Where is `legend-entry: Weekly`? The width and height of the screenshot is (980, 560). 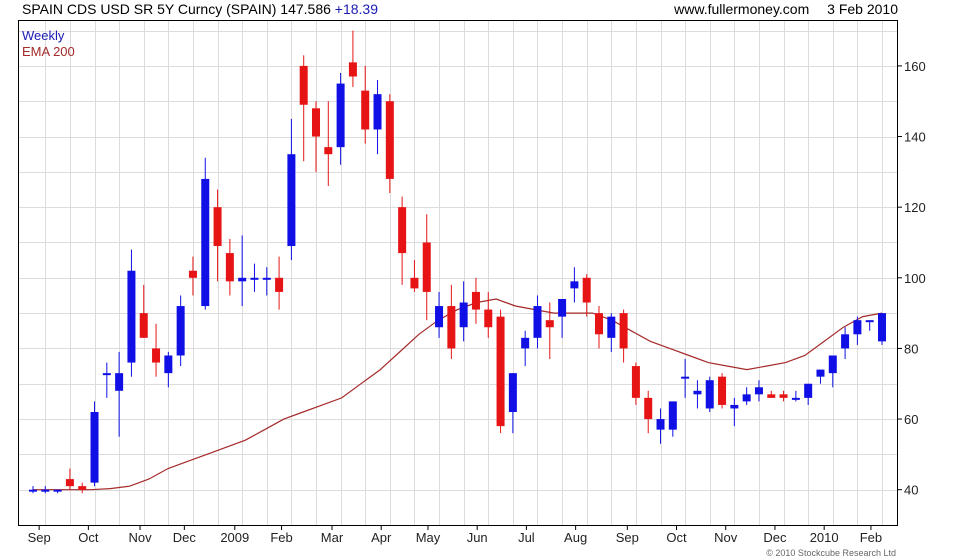
legend-entry: Weekly is located at coordinates (43, 35).